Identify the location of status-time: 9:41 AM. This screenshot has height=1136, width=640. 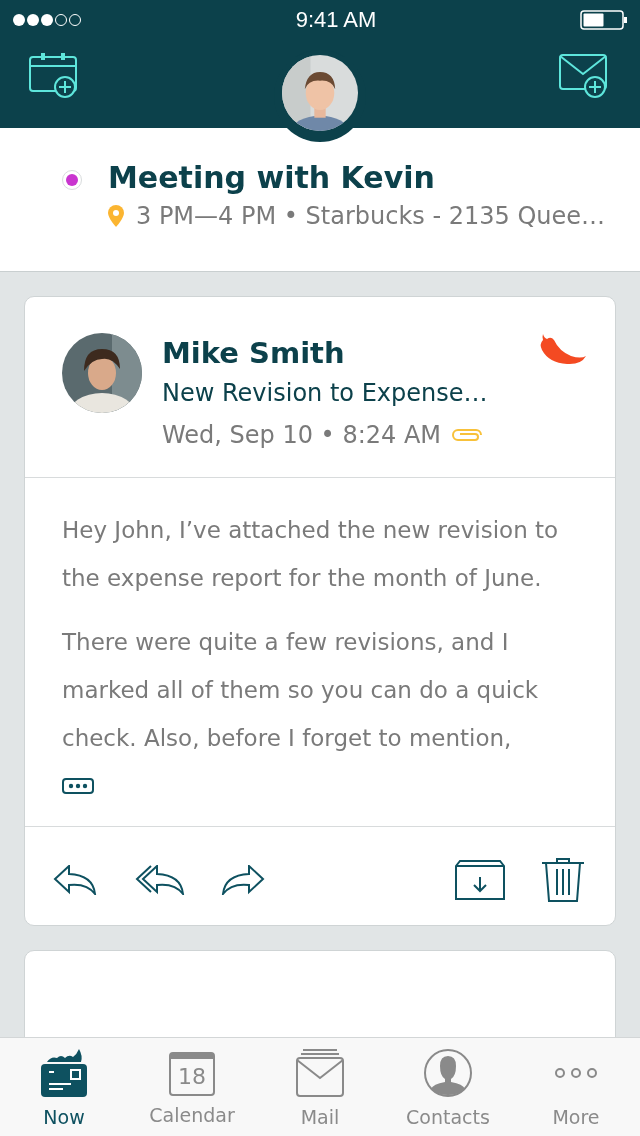
(336, 20).